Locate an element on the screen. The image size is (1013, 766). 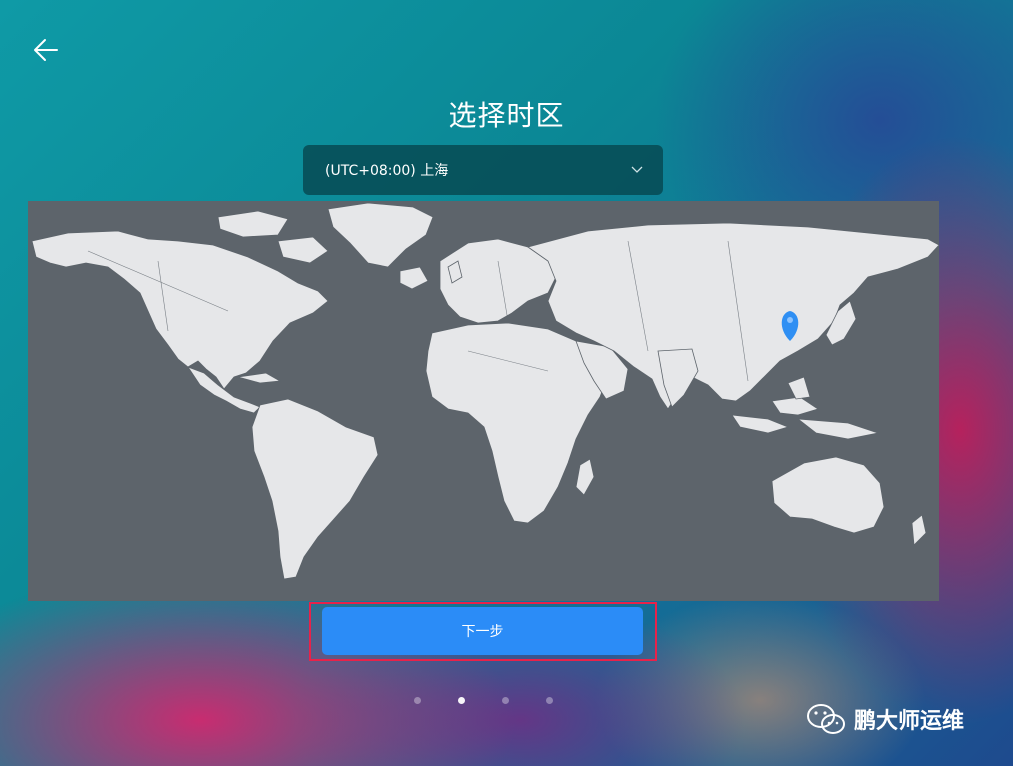
greenland is located at coordinates (380, 235).